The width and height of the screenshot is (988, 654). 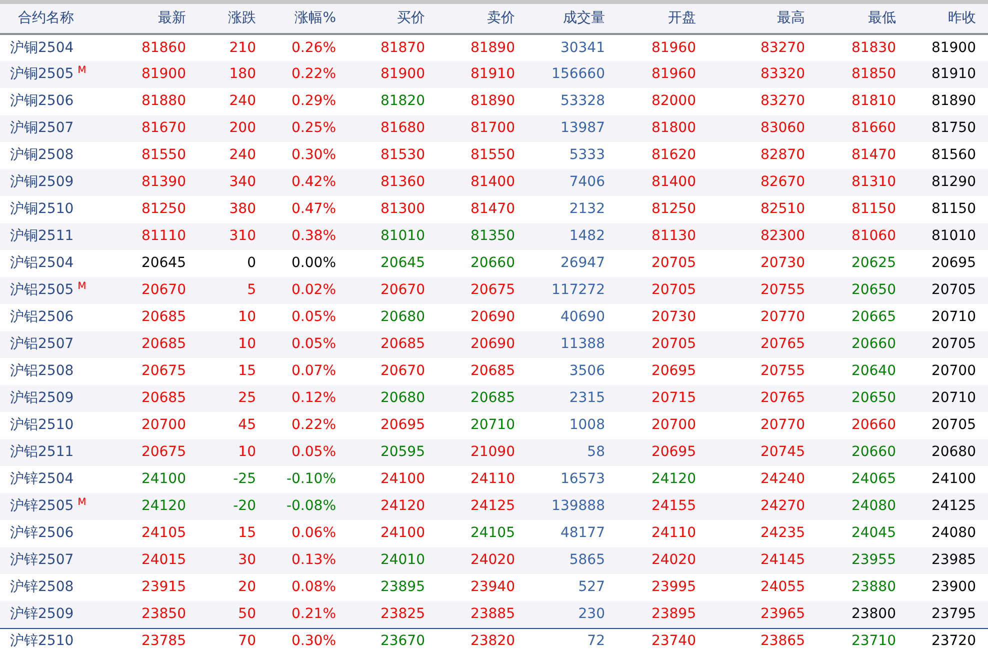 What do you see at coordinates (873, 317) in the screenshot?
I see `quote-value: 20665` at bounding box center [873, 317].